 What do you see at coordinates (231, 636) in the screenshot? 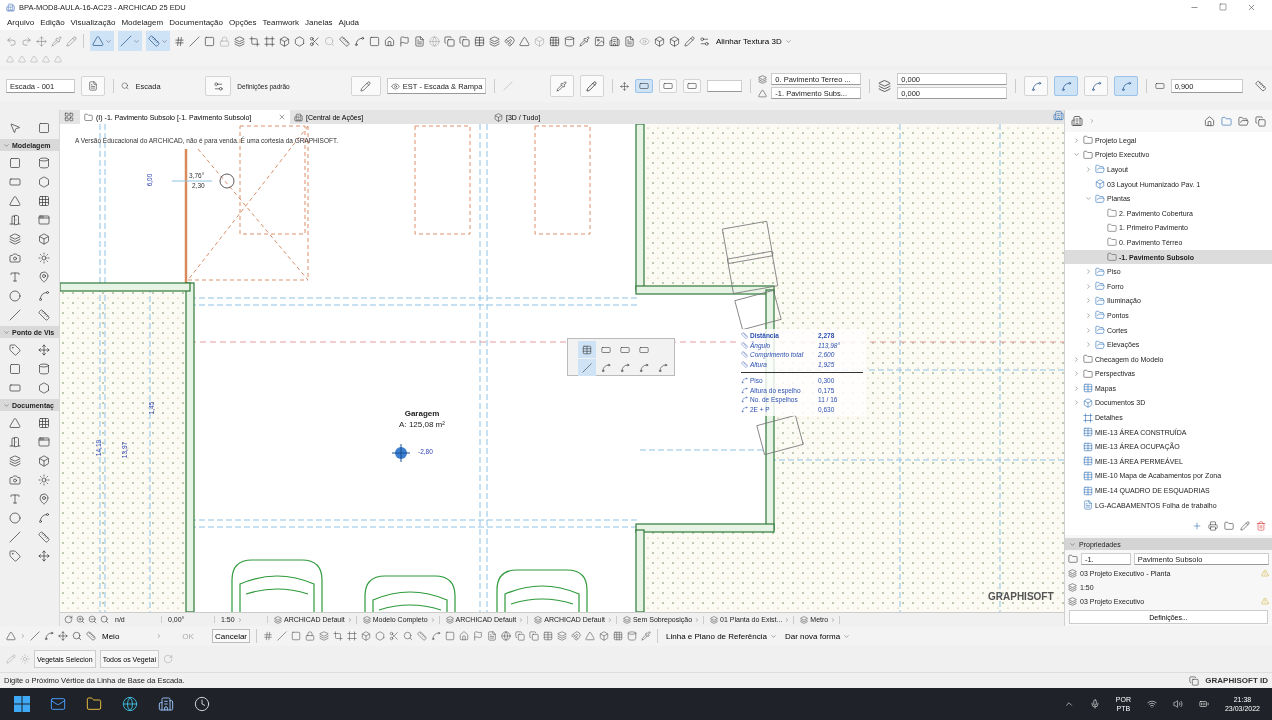
I see `cancel-button: Cancelar` at bounding box center [231, 636].